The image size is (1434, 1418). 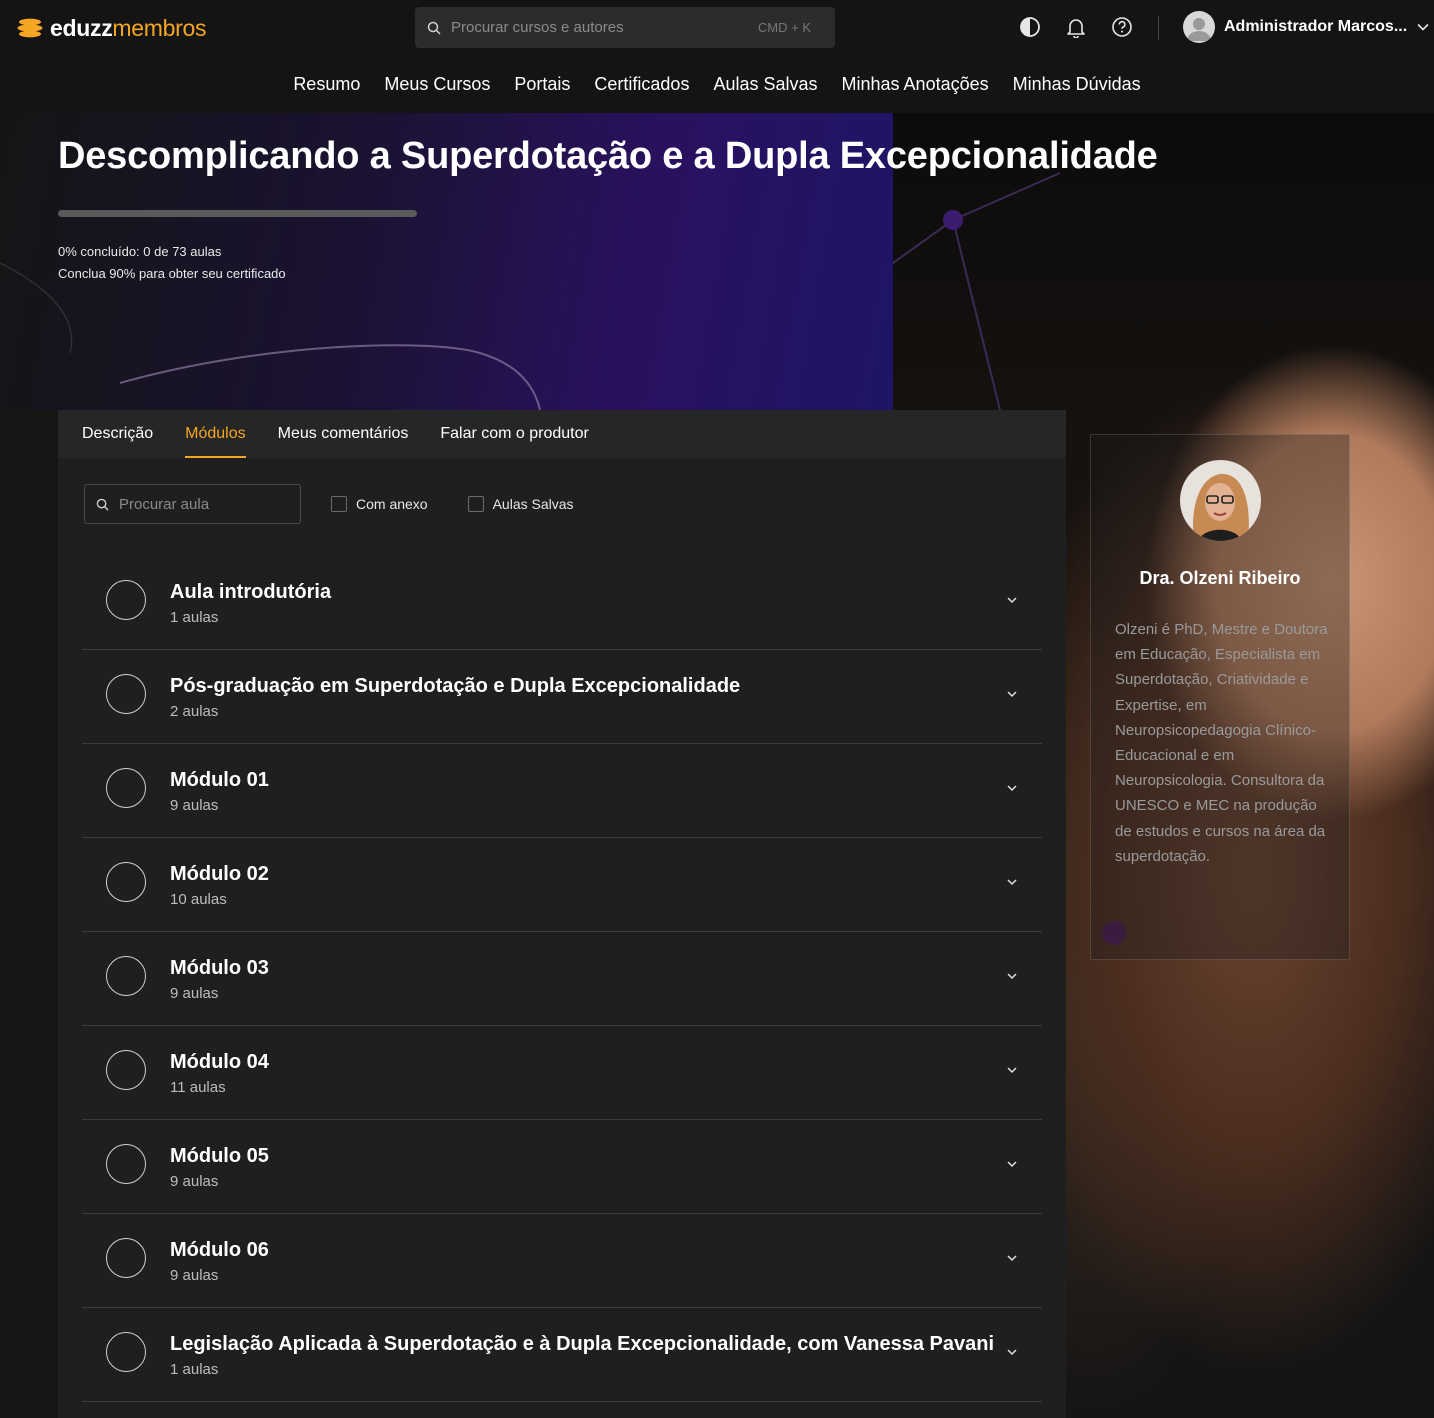 What do you see at coordinates (1030, 27) in the screenshot?
I see `contrast-icon` at bounding box center [1030, 27].